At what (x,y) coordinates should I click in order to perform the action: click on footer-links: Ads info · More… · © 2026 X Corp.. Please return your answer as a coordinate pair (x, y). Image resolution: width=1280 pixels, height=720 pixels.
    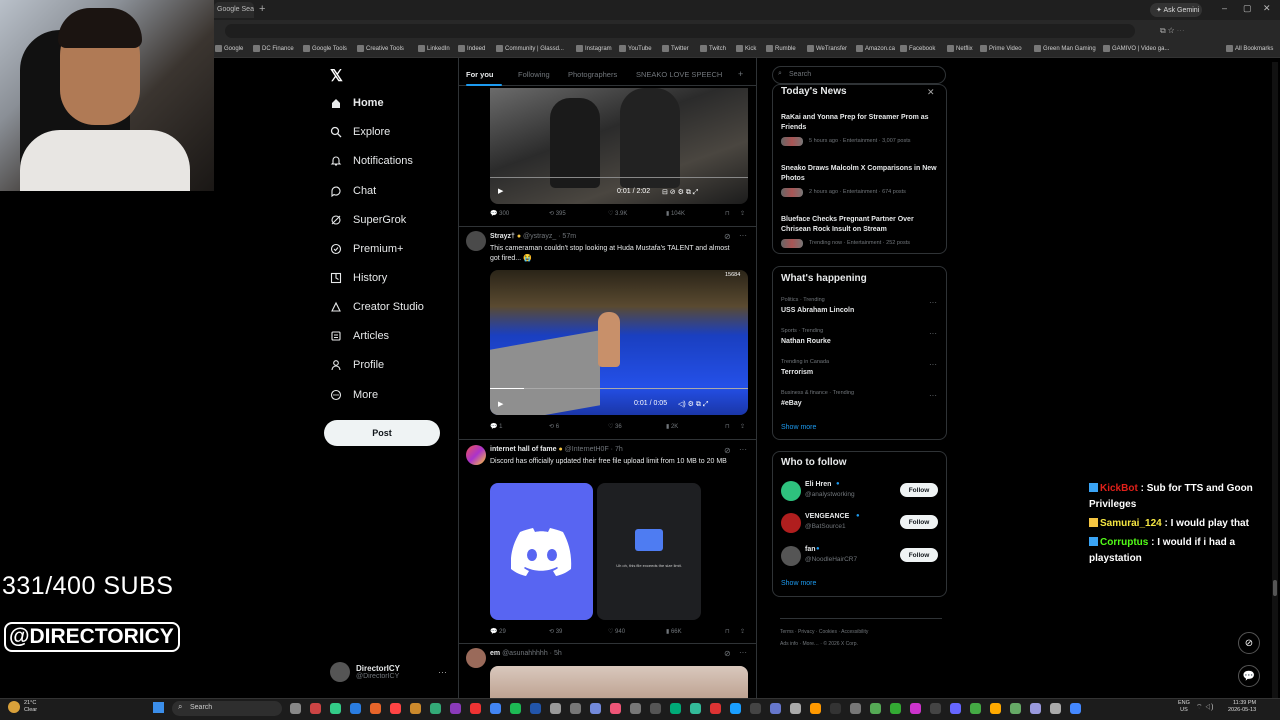
    Looking at the image, I should click on (819, 644).